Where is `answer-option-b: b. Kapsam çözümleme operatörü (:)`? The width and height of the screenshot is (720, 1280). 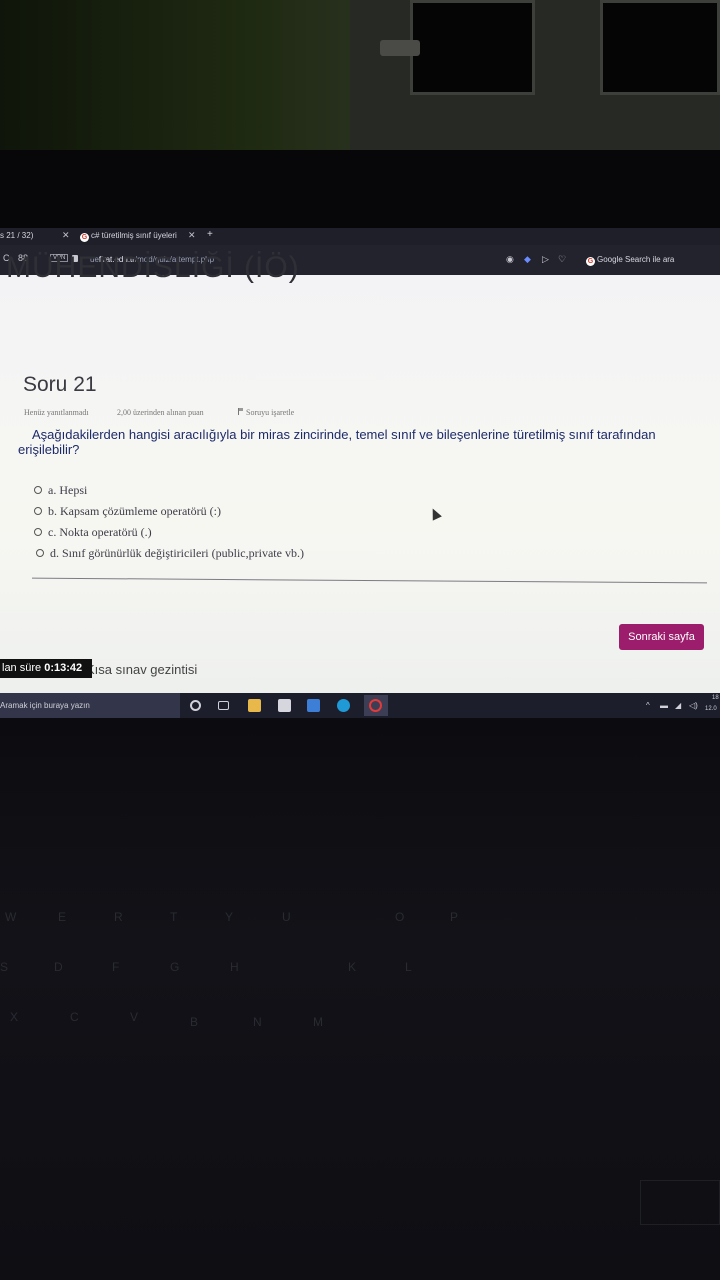
answer-option-b: b. Kapsam çözümleme operatörü (:) is located at coordinates (127, 511).